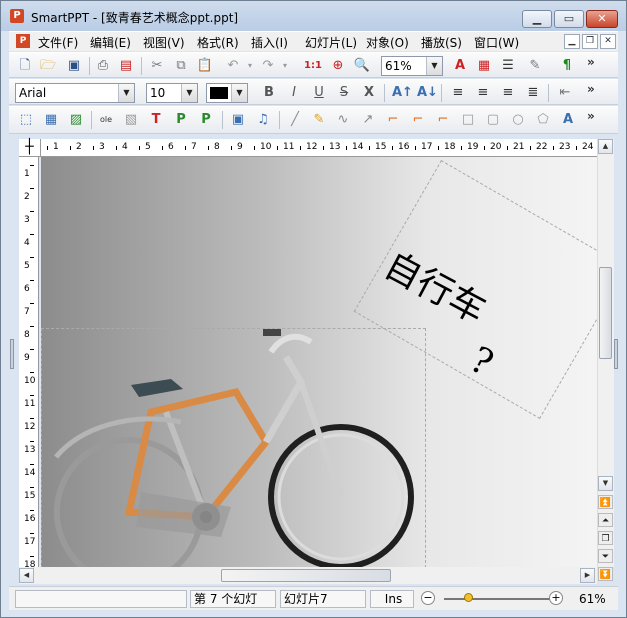  I want to click on zoom-page-icon: ⊕, so click(338, 66).